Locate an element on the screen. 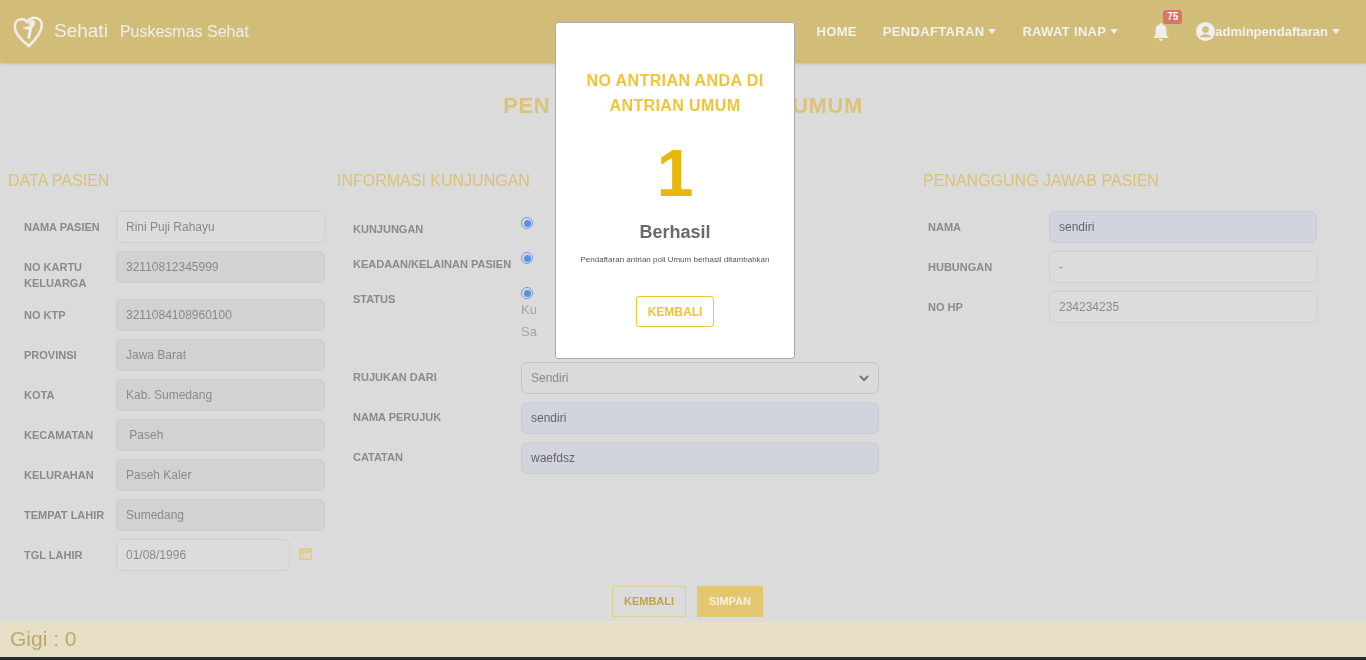  field-label: RUJUKAN DARI is located at coordinates (395, 377).